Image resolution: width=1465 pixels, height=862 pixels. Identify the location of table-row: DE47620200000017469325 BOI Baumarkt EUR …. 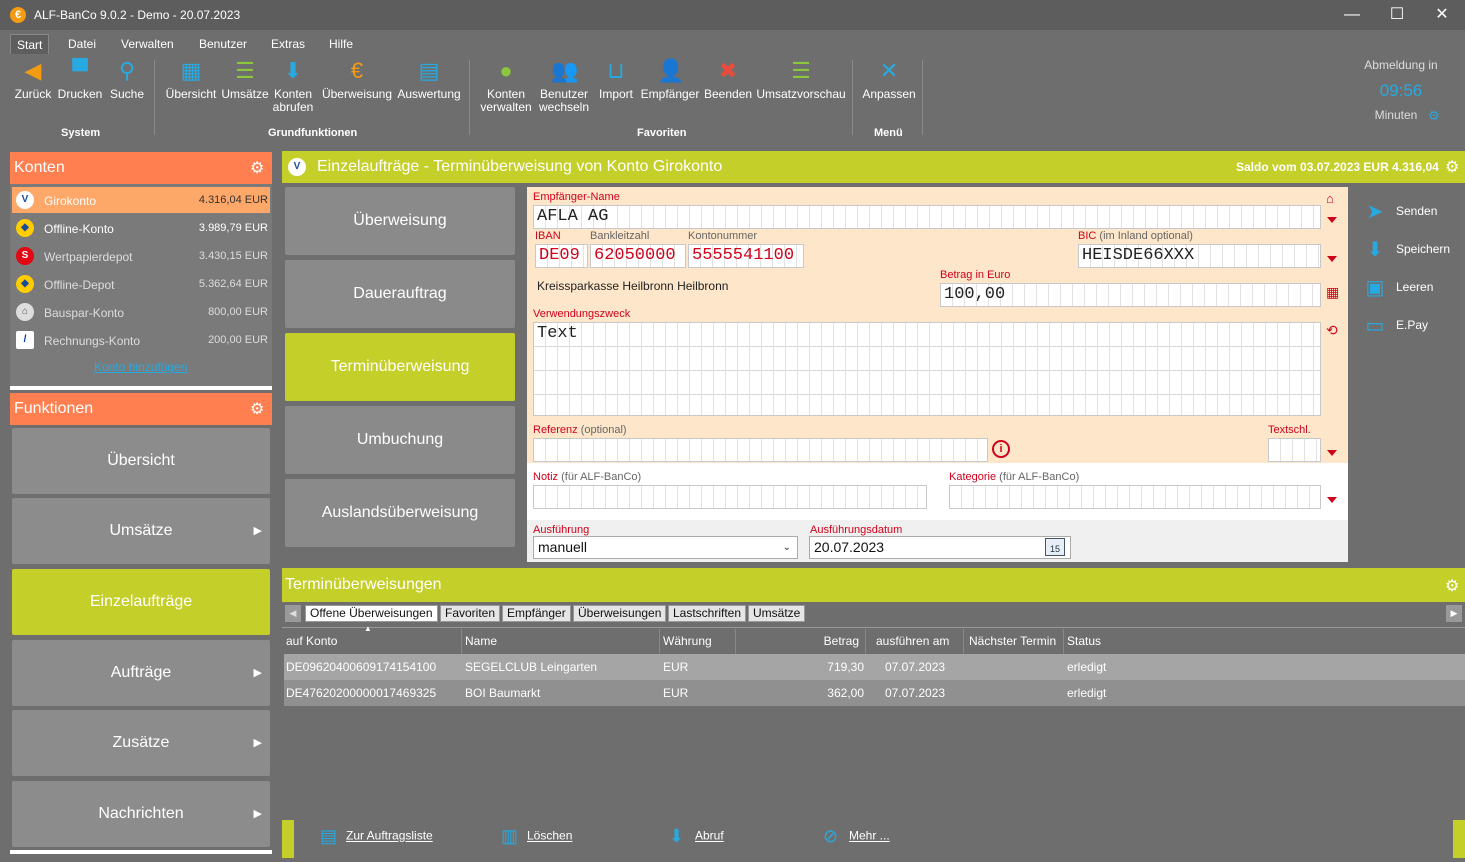
(874, 693).